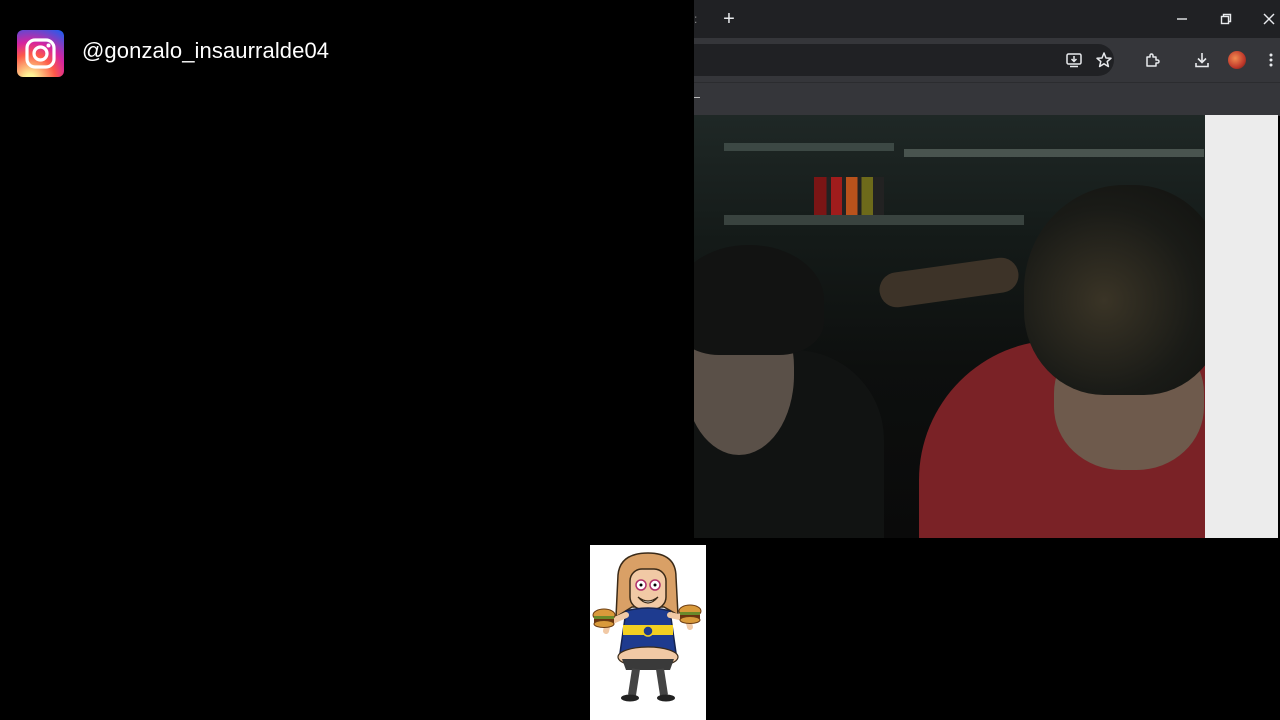 The height and width of the screenshot is (720, 1280). I want to click on page-side-panel, so click(1241, 326).